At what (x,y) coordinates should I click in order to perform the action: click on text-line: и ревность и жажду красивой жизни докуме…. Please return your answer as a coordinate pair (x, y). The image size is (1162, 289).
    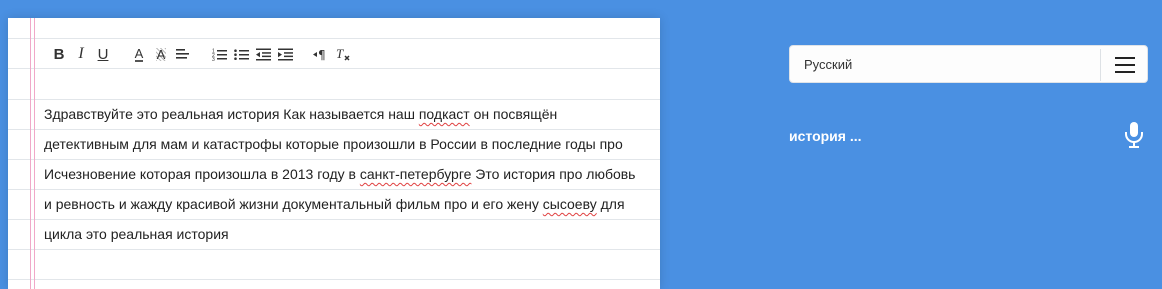
    Looking at the image, I should click on (334, 204).